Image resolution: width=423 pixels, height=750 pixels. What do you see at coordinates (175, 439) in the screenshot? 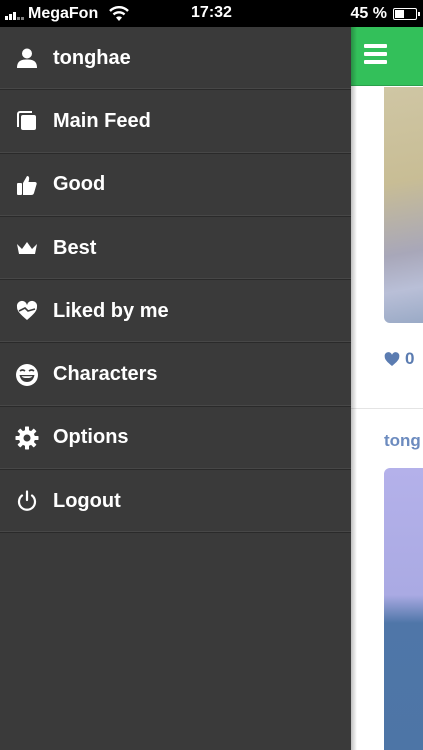
I see `menu-item-options: Options` at bounding box center [175, 439].